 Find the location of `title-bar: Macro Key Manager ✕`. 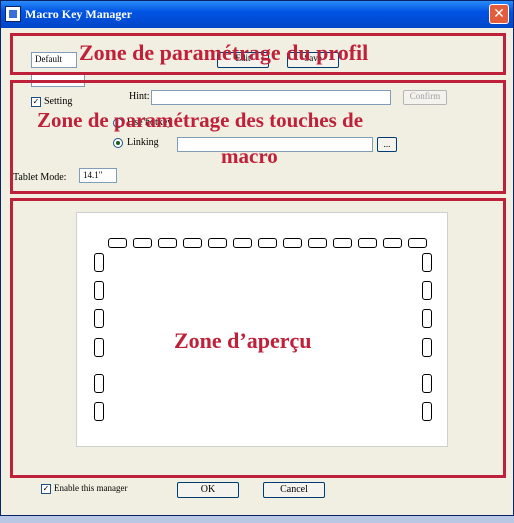

title-bar: Macro Key Manager ✕ is located at coordinates (257, 14).